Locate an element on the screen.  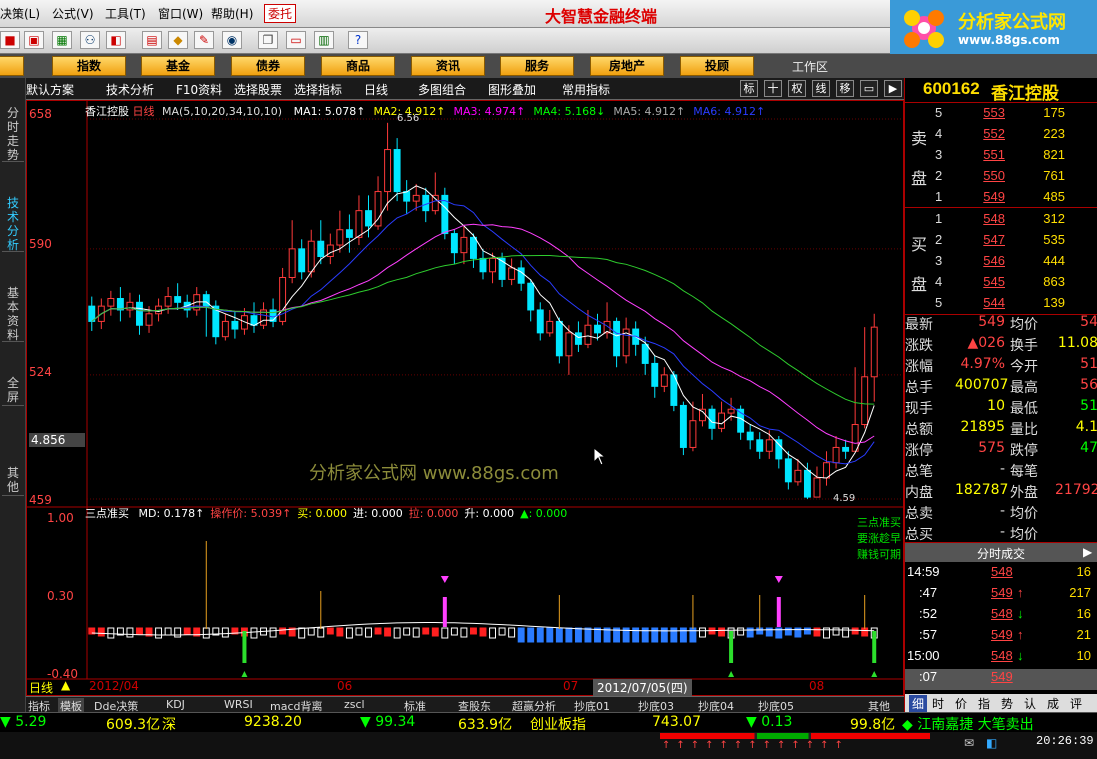
menu-formula: 公式(V) is located at coordinates (73, 13).